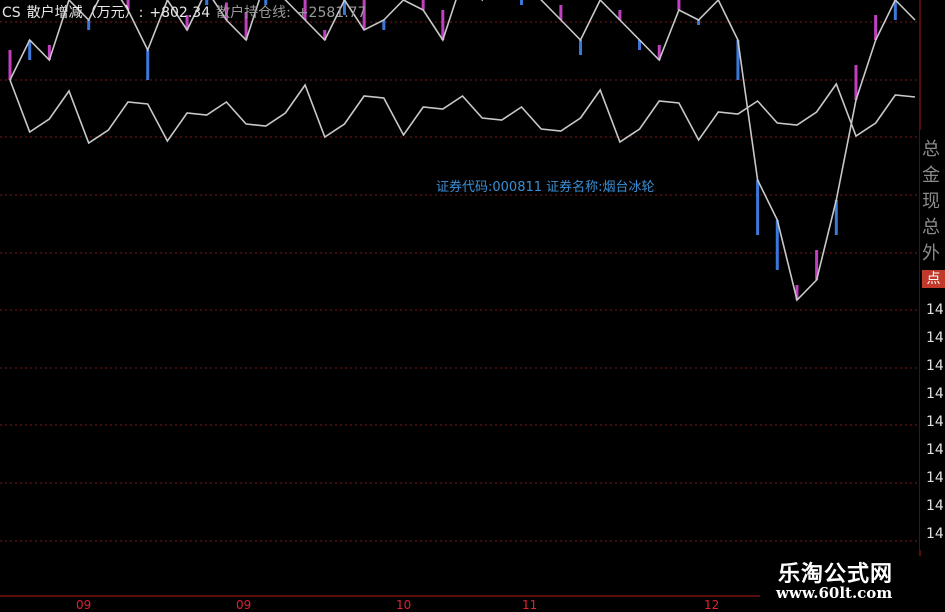 The image size is (945, 612). What do you see at coordinates (462, 112) in the screenshot?
I see `upper-line` at bounding box center [462, 112].